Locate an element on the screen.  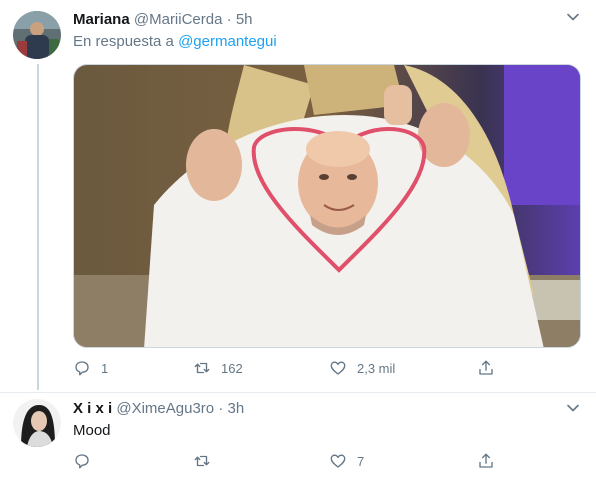
user-handle: @MariiCerda is located at coordinates (178, 19).